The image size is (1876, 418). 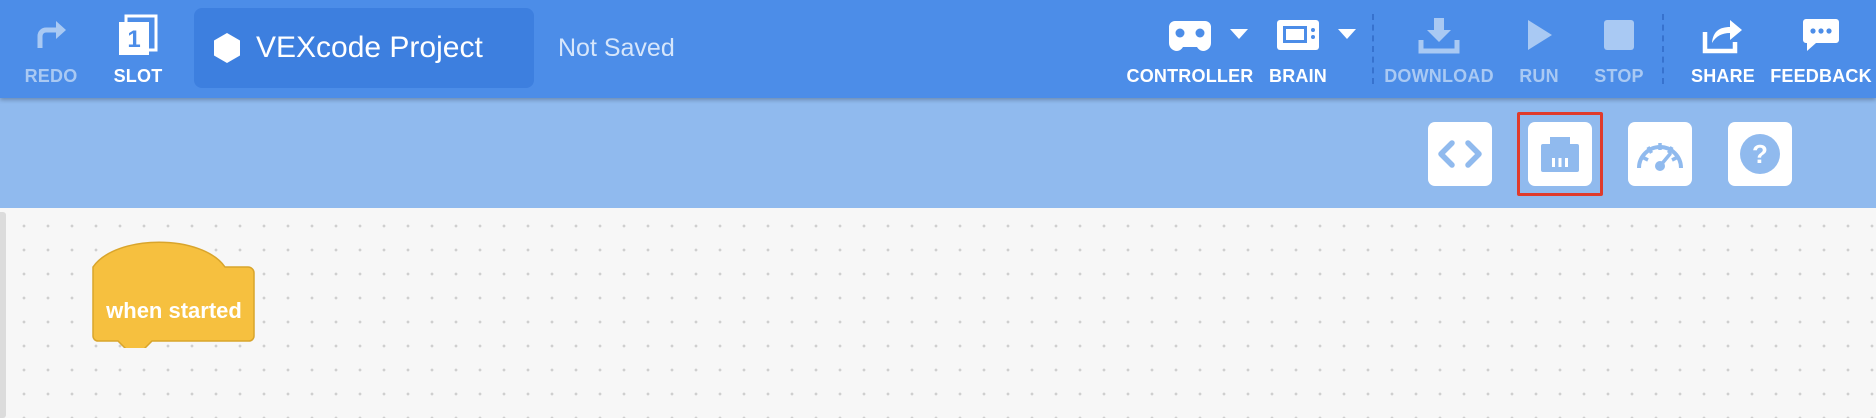 I want to click on feedback-label: FEEDBACK, so click(x=1821, y=76).